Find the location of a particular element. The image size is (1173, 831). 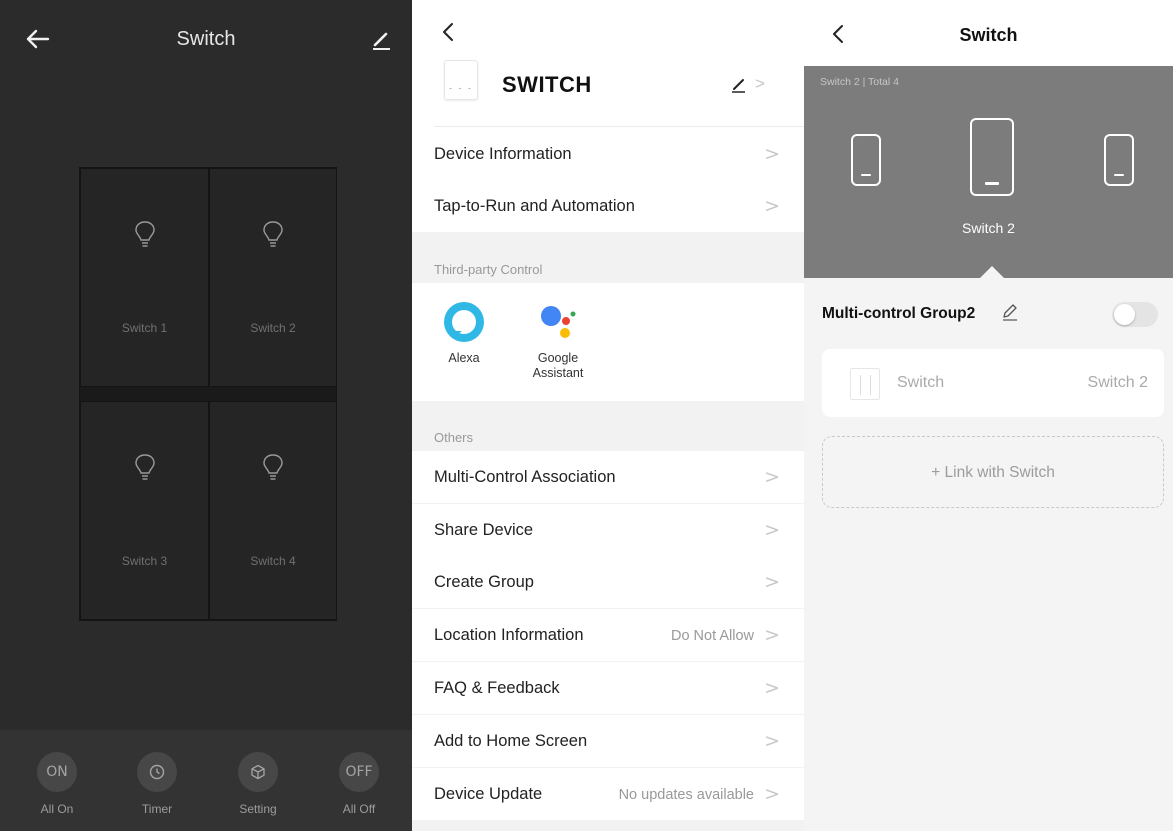

row-multi-control: Multi-Control Association > is located at coordinates (608, 477).